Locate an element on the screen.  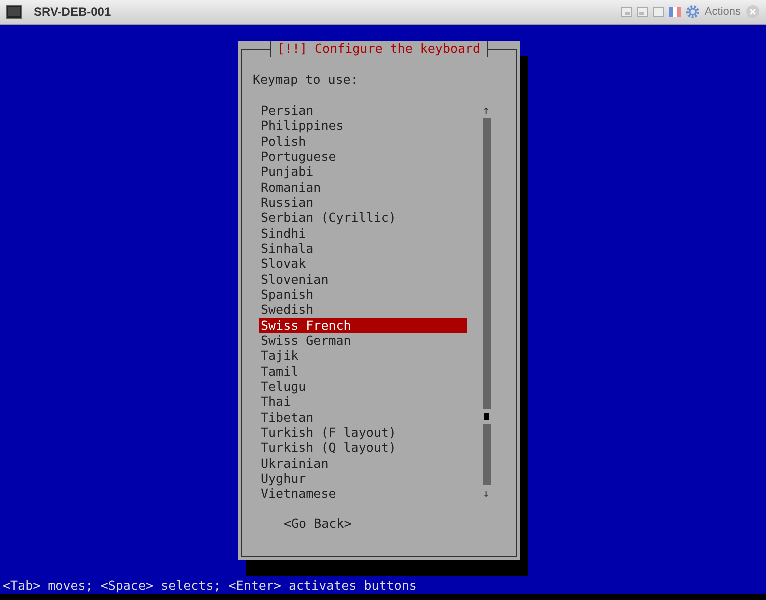
keymap-item: Tibetan is located at coordinates (363, 417).